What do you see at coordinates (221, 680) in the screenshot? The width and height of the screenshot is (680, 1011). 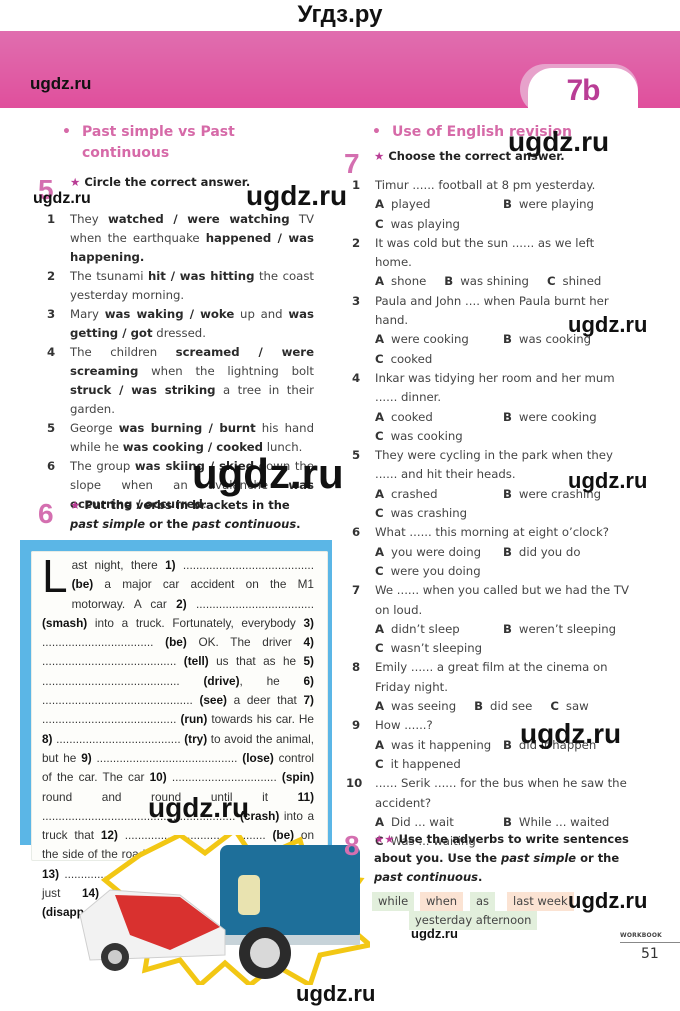 I see `bold-text: (drive)` at bounding box center [221, 680].